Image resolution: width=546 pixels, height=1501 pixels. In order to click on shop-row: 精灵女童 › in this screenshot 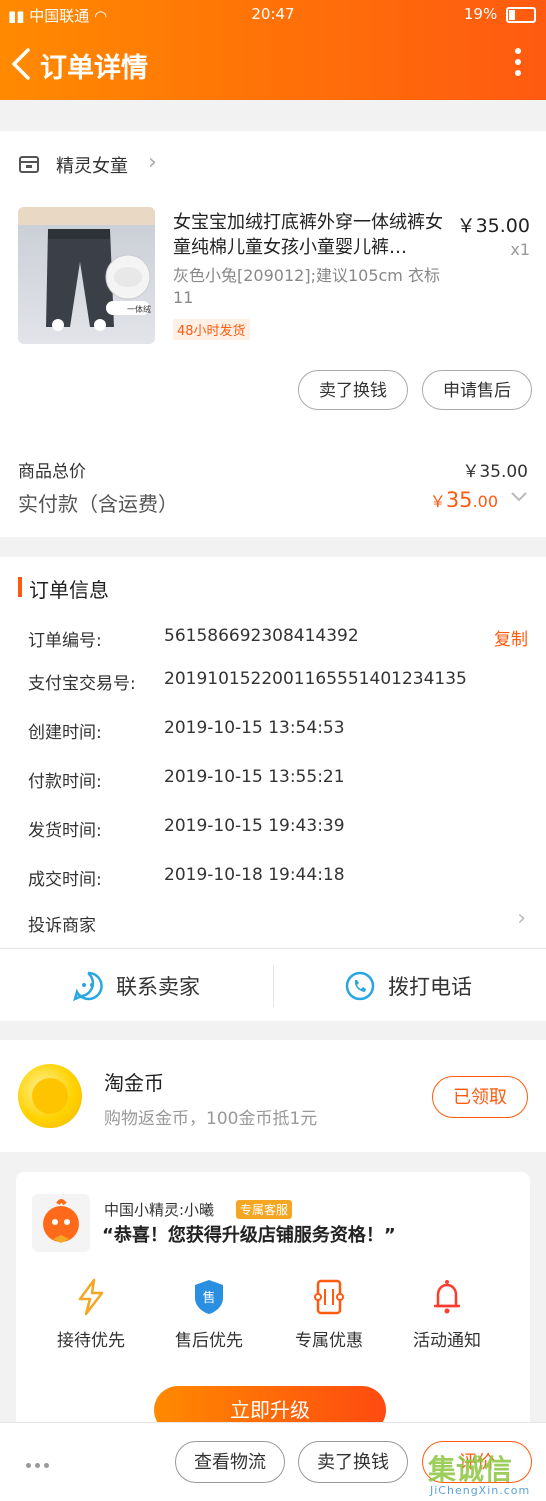, I will do `click(93, 165)`.